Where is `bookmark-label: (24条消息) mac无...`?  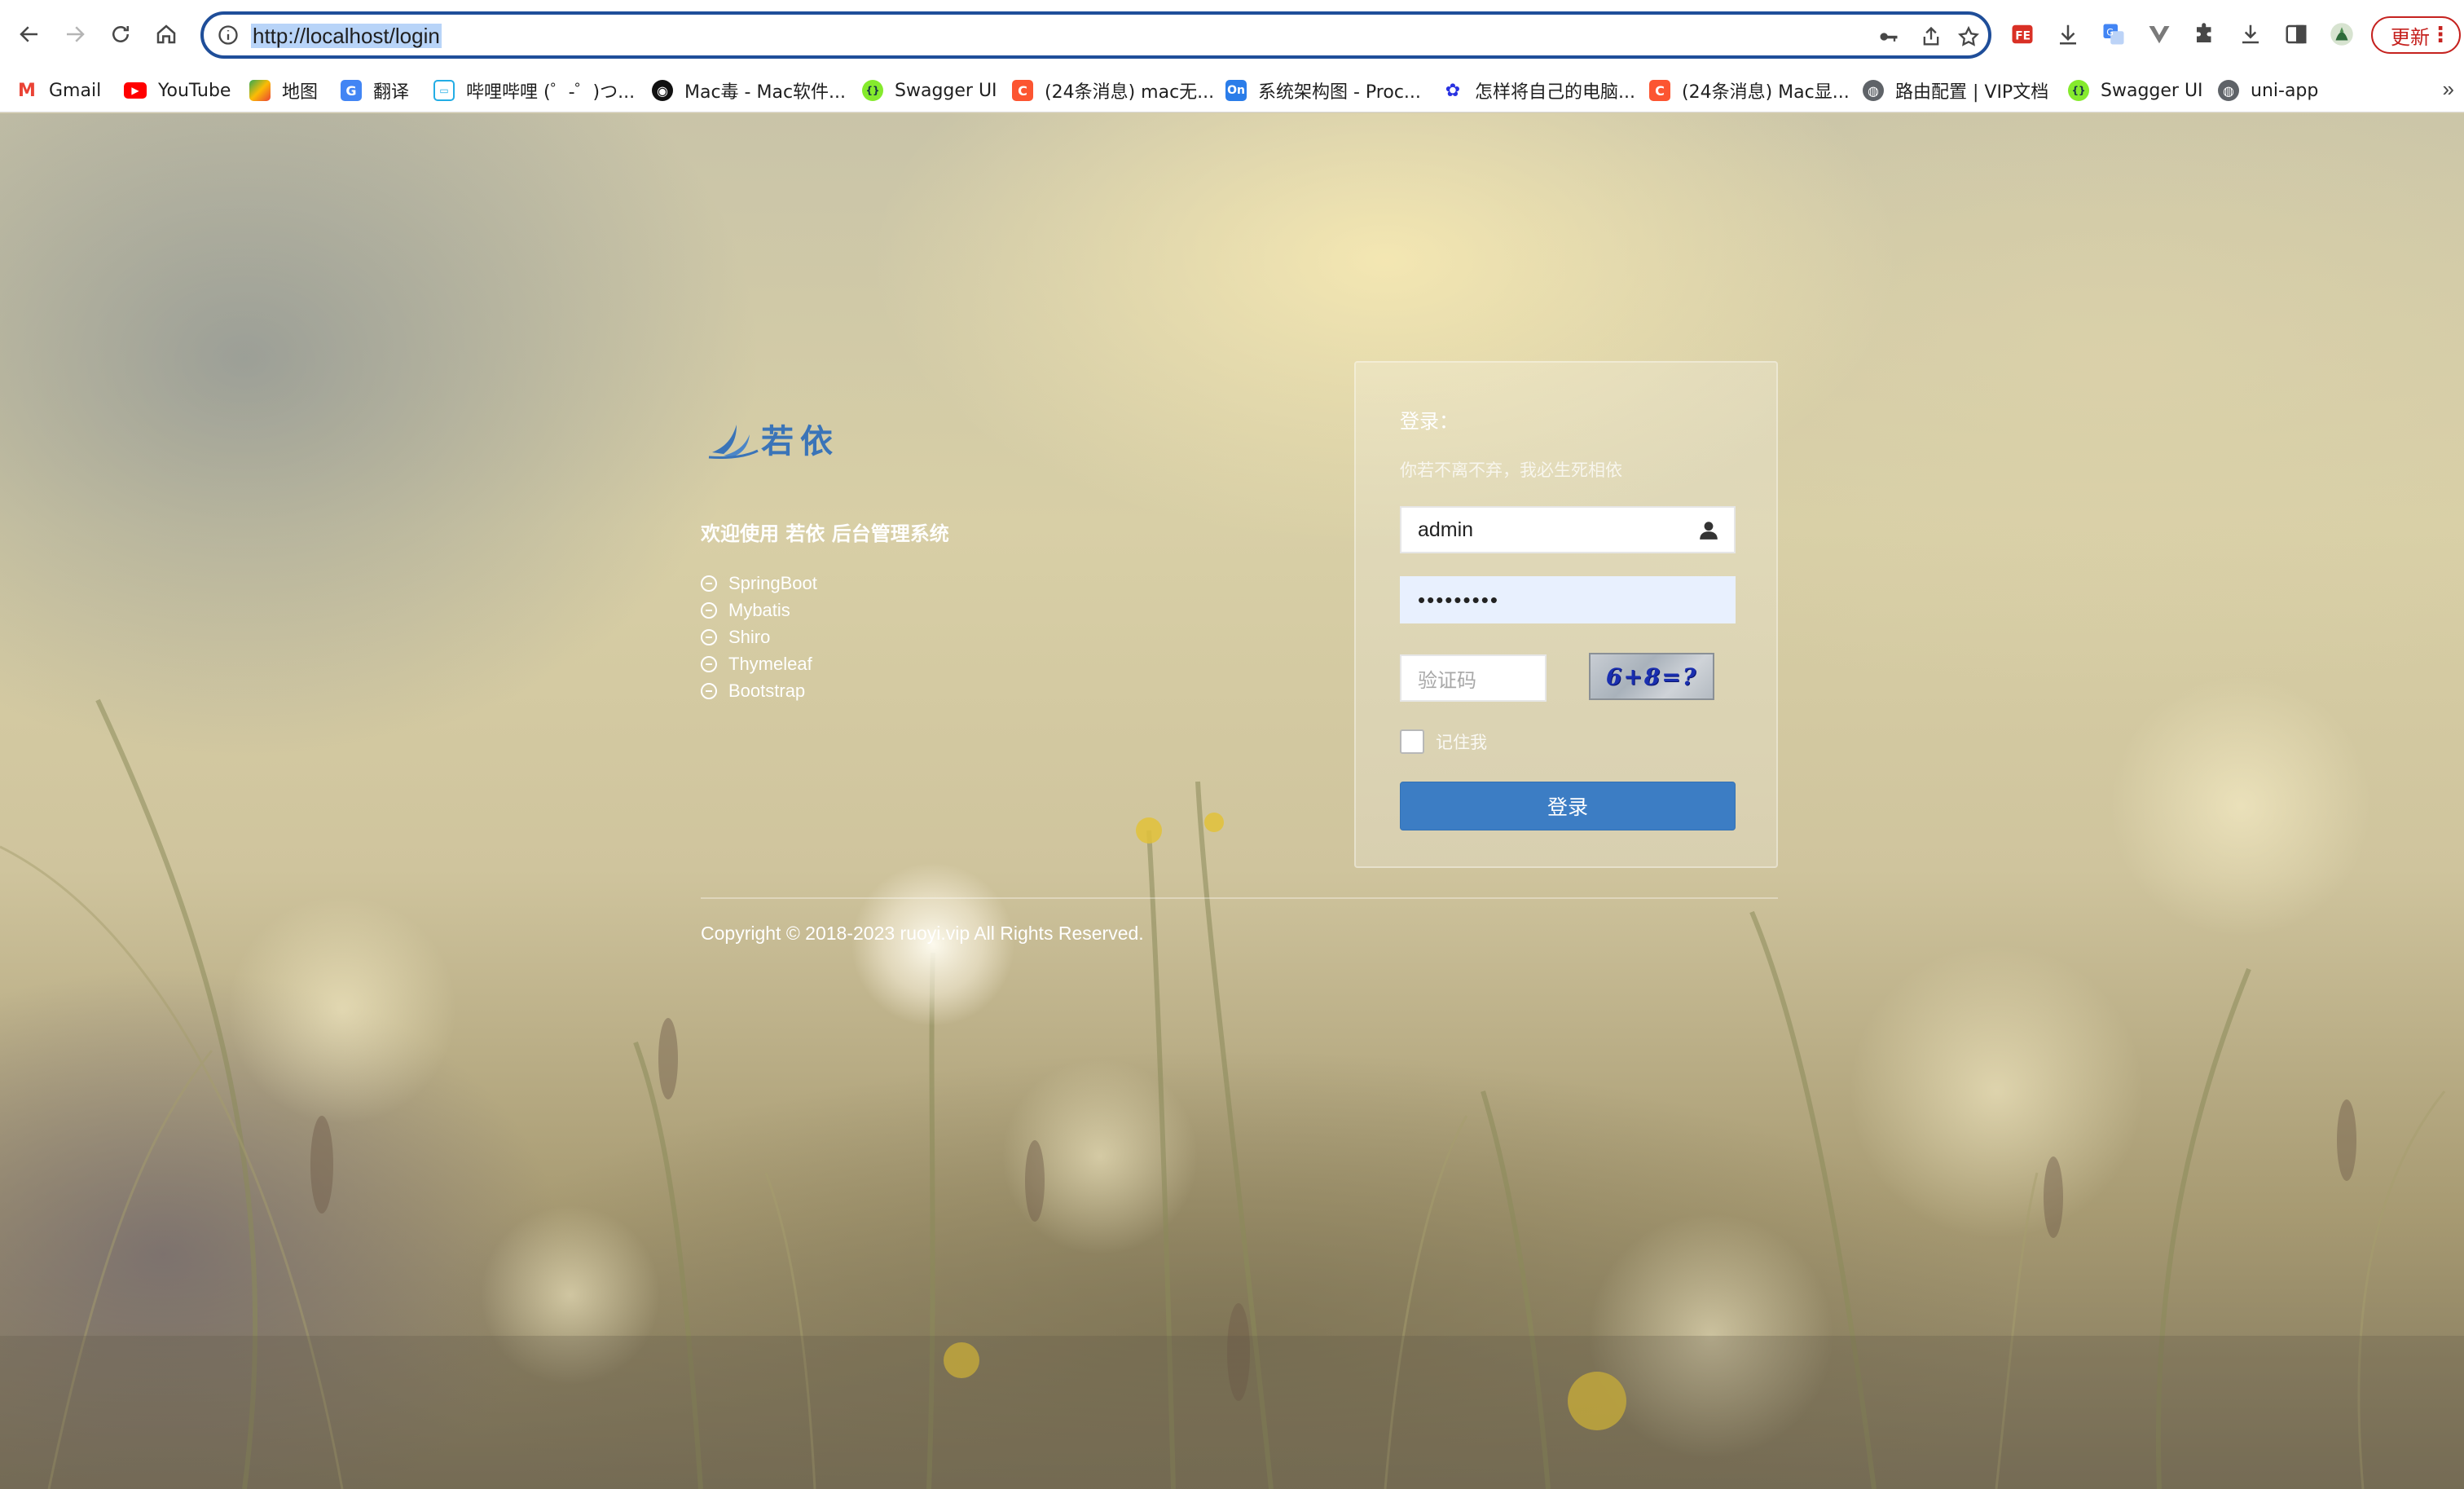
bookmark-label: (24条消息) mac无... is located at coordinates (1130, 93).